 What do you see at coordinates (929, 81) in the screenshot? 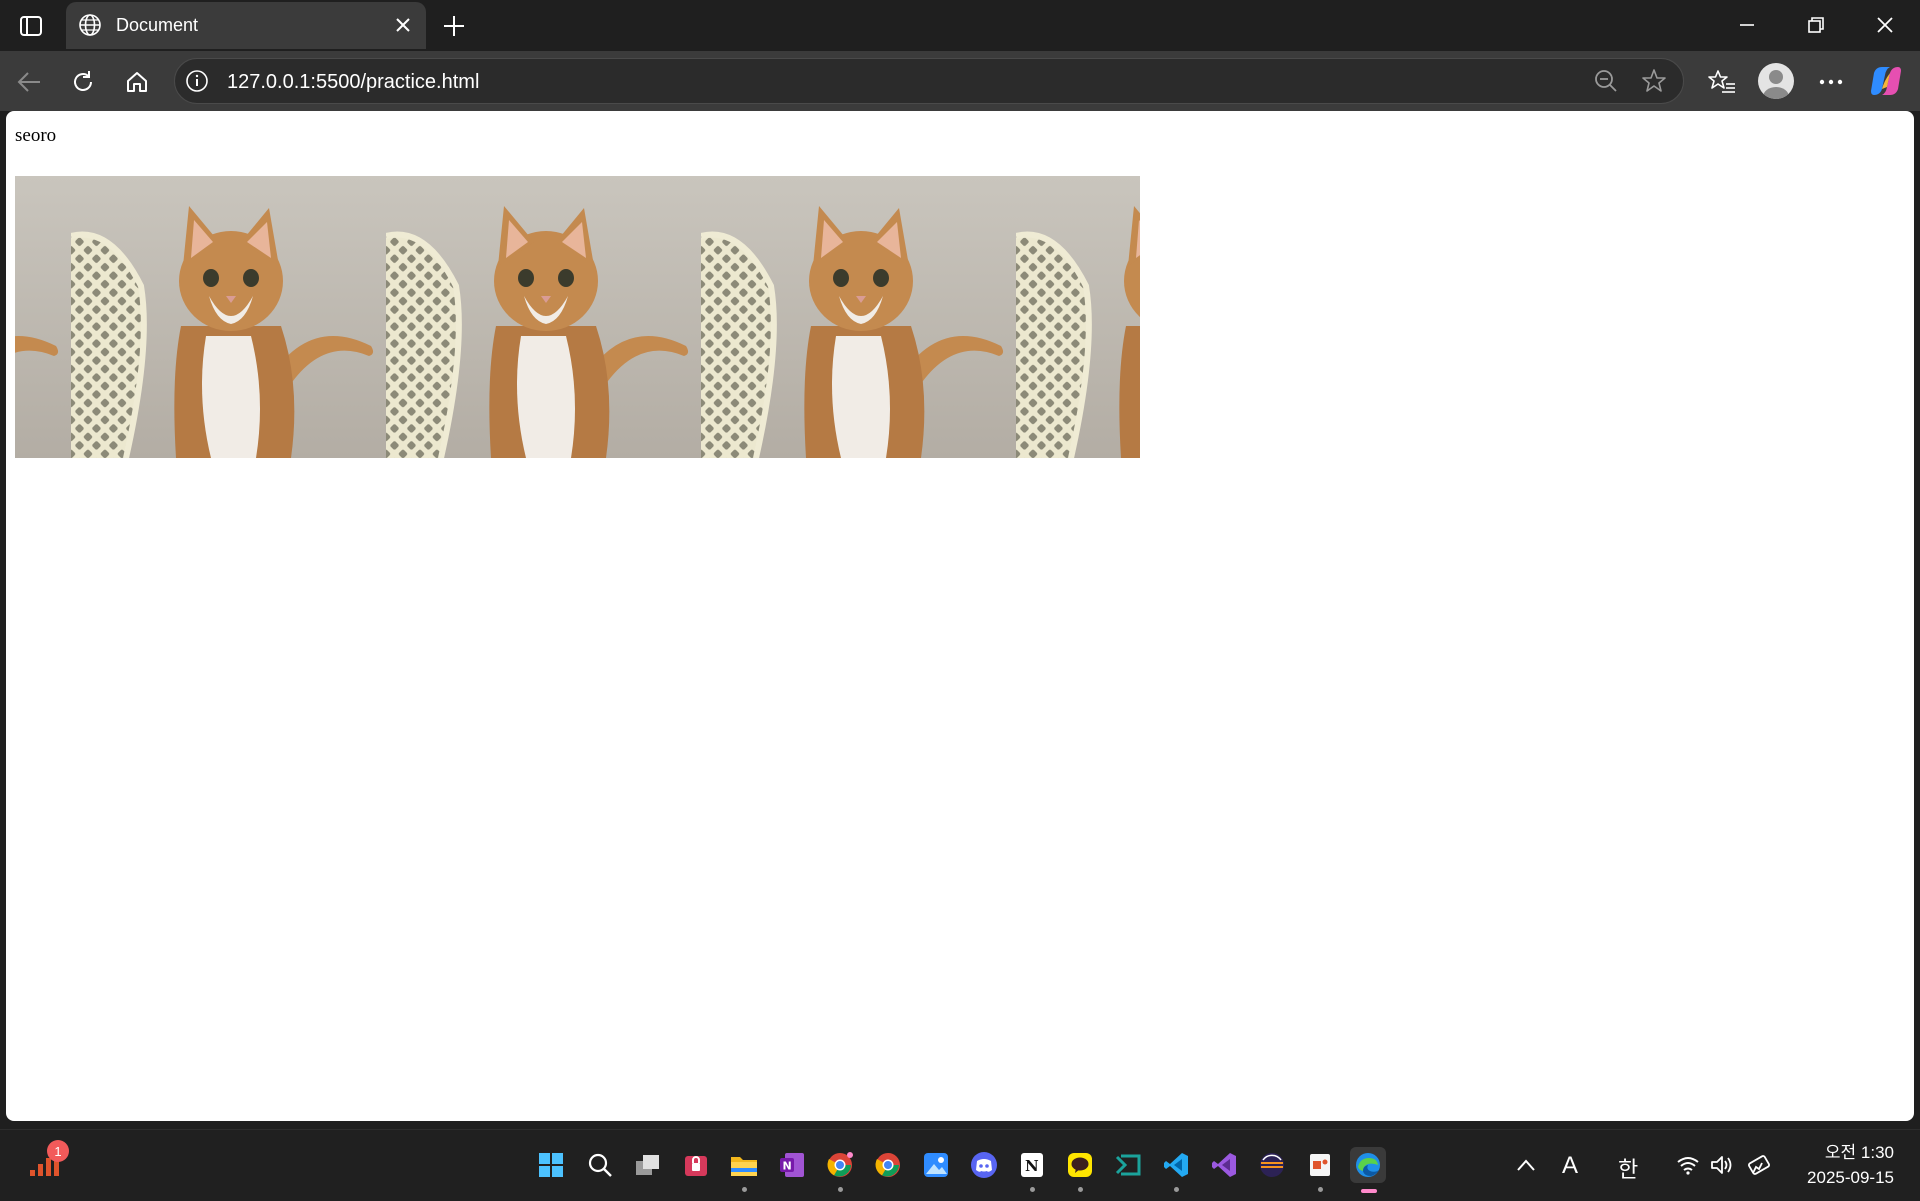
I see `address-bar: 127.0.0.1:5500/practice.html` at bounding box center [929, 81].